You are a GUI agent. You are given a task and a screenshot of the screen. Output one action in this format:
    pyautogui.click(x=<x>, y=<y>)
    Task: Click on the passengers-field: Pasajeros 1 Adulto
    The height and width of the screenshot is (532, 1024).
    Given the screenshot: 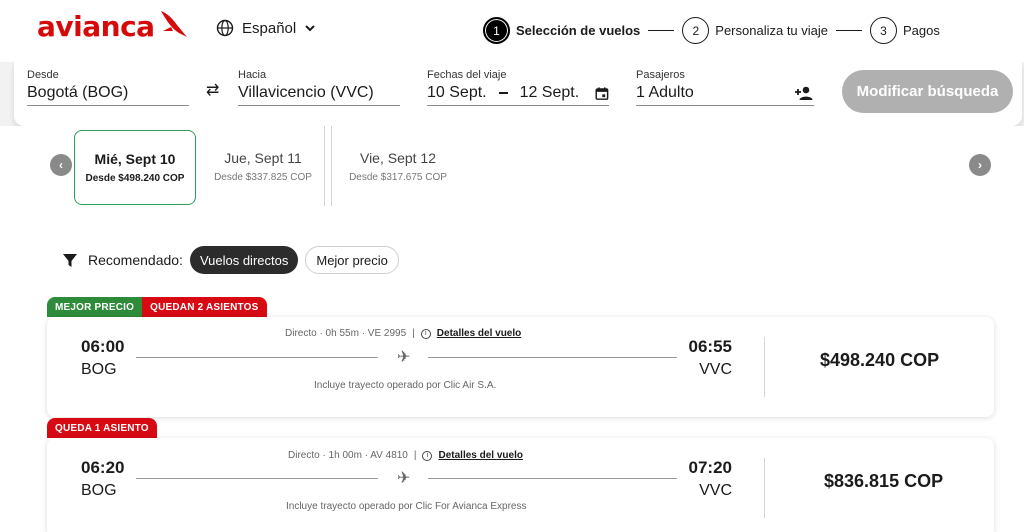 What is the action you would take?
    pyautogui.click(x=725, y=87)
    